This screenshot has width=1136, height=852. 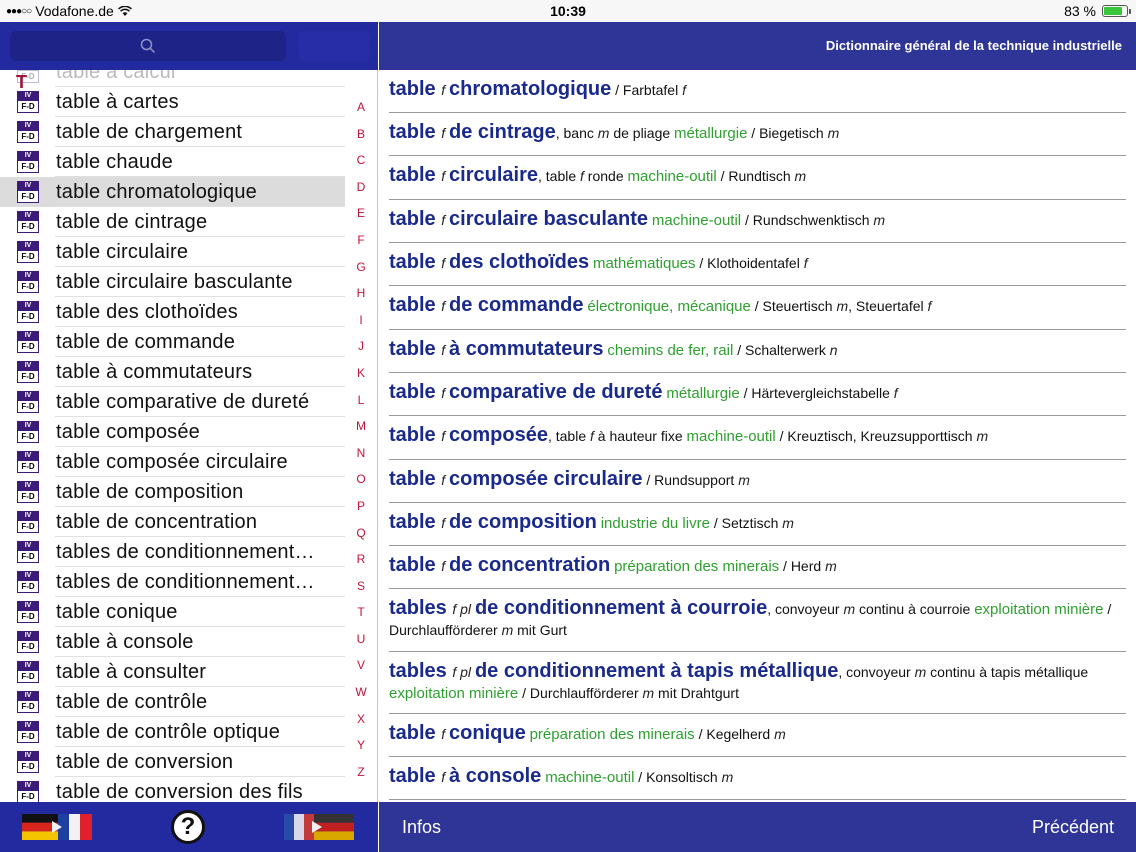 I want to click on index-letter: U, so click(x=361, y=639).